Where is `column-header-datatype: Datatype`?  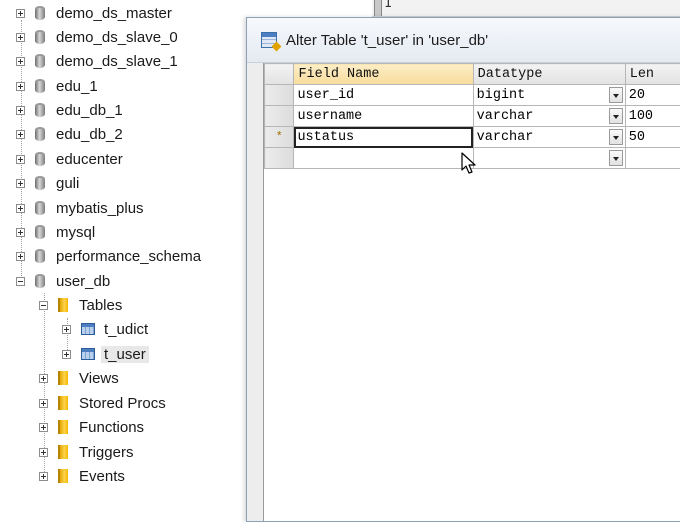 column-header-datatype: Datatype is located at coordinates (549, 74).